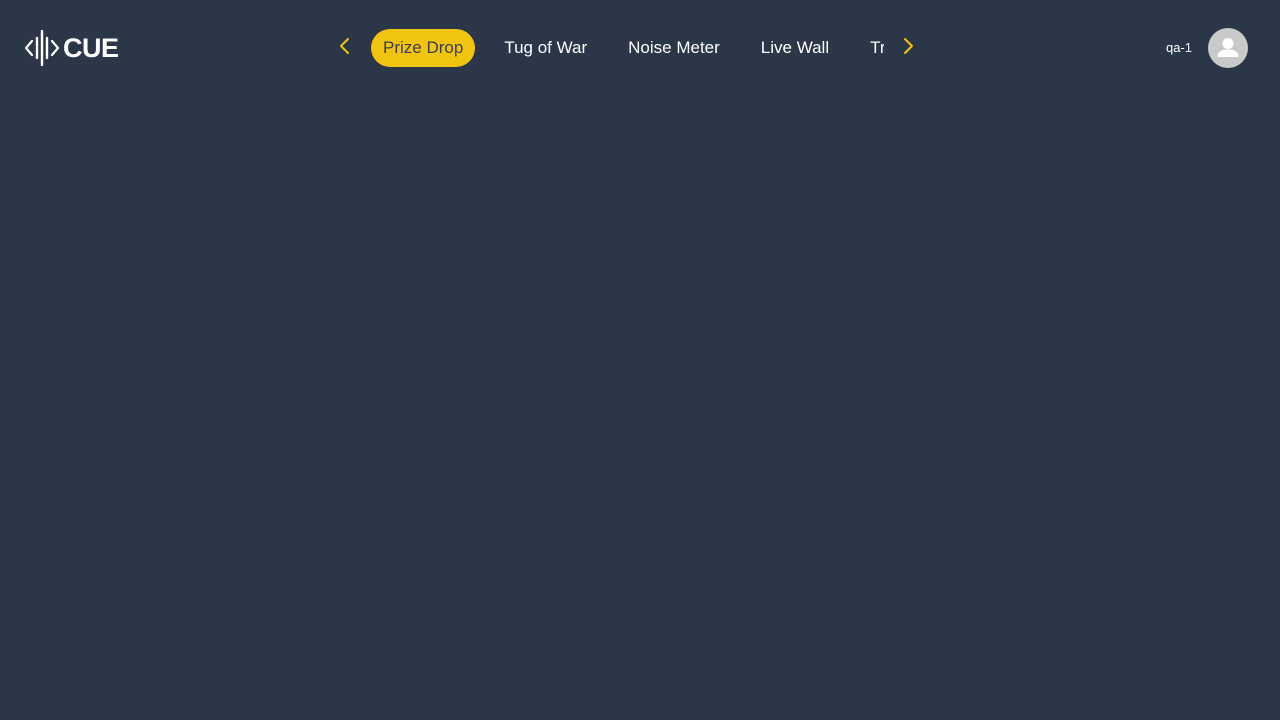 The height and width of the screenshot is (720, 1280). I want to click on user-avatar-icon, so click(1228, 48).